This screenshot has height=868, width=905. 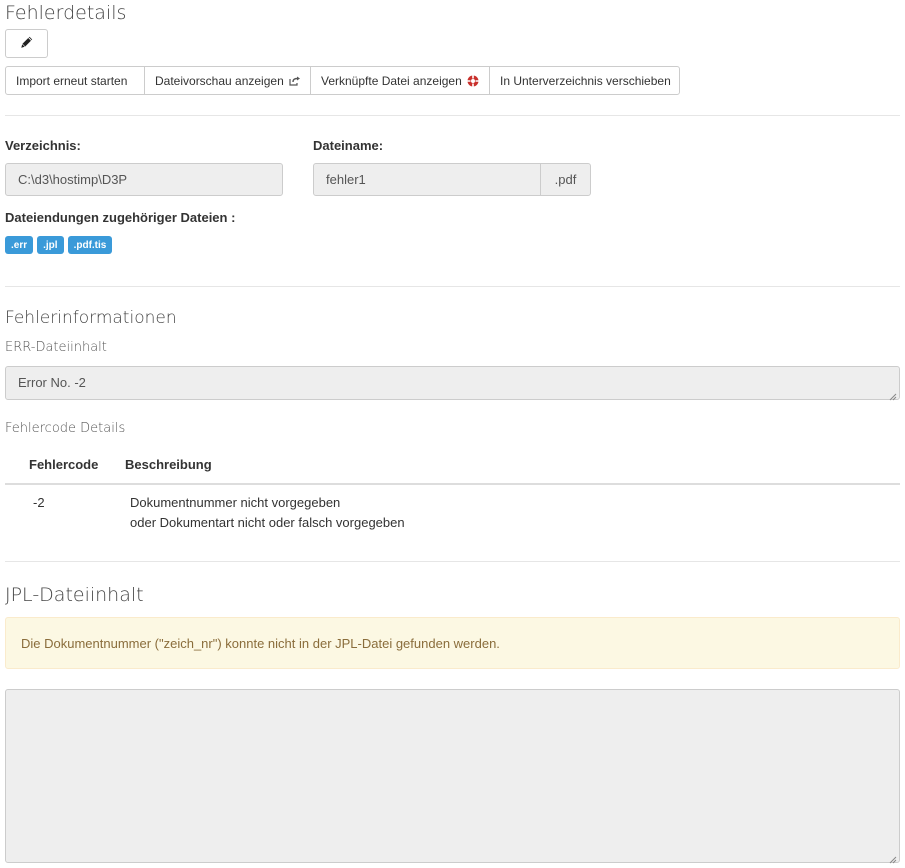 I want to click on file-preview-label: Dateivorschau anzeigen, so click(x=219, y=80).